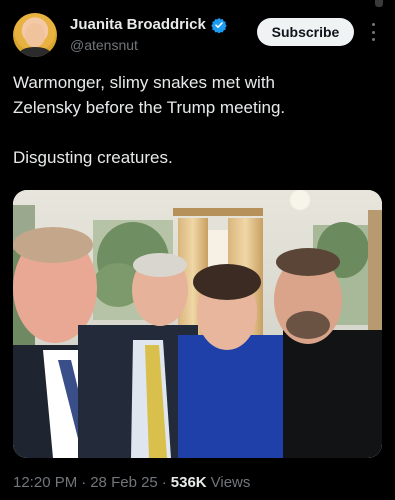  Describe the element at coordinates (104, 45) in the screenshot. I see `author-handle: @atensnut` at that location.